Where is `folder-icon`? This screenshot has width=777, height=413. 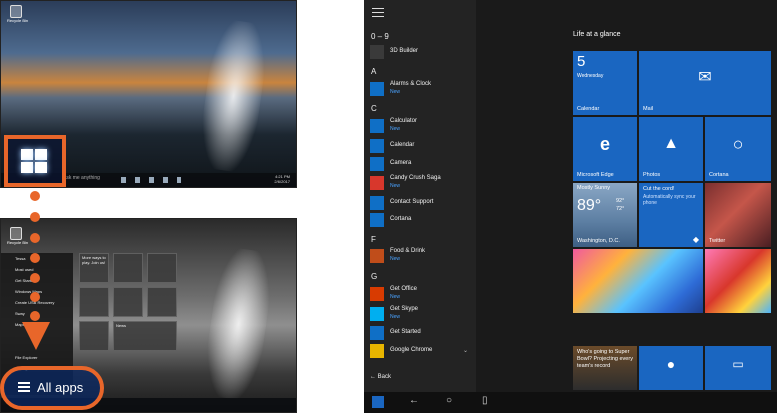 folder-icon is located at coordinates (377, 351).